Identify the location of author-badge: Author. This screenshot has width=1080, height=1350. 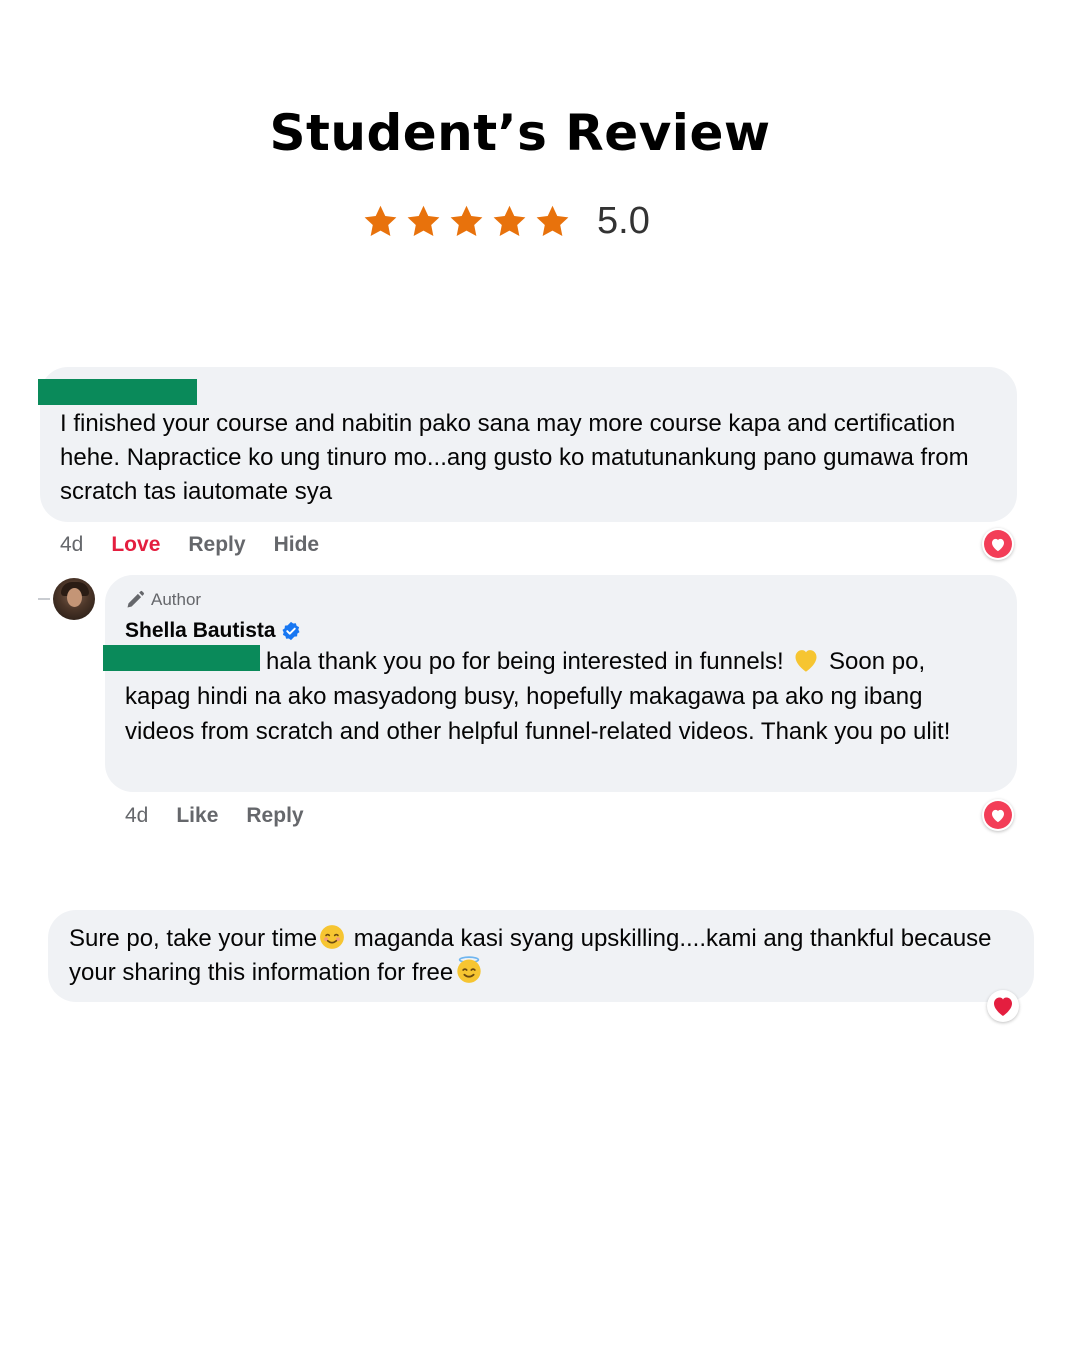
(163, 600).